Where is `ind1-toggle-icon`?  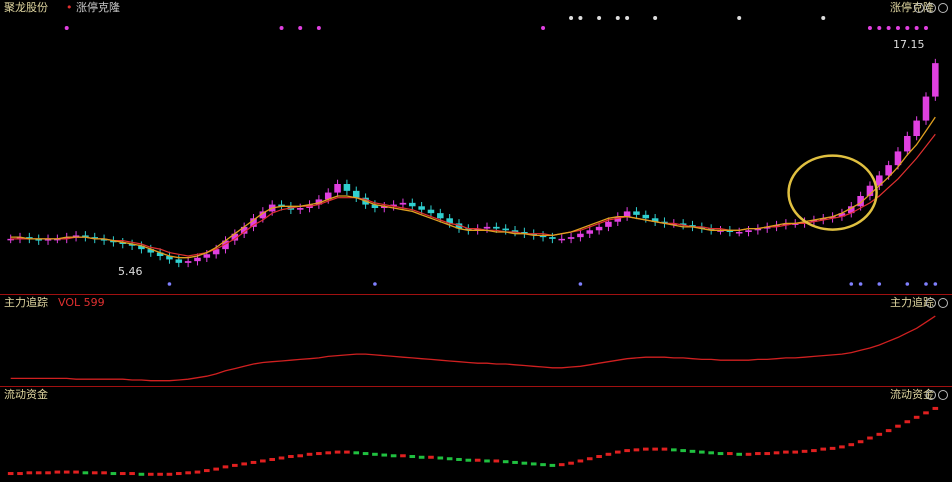
ind1-toggle-icon is located at coordinates (931, 303).